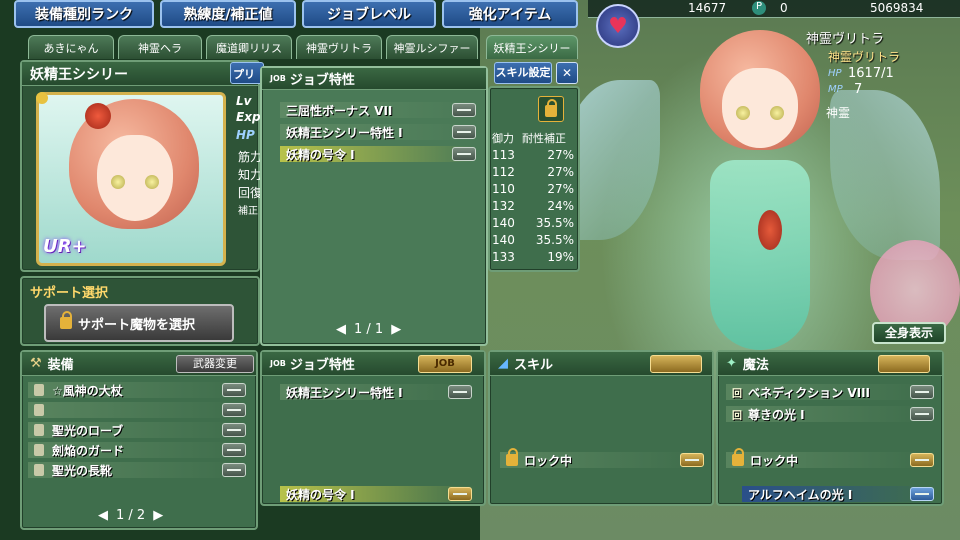 This screenshot has height=540, width=960. Describe the element at coordinates (247, 73) in the screenshot. I see `preset-button: プリセ` at that location.